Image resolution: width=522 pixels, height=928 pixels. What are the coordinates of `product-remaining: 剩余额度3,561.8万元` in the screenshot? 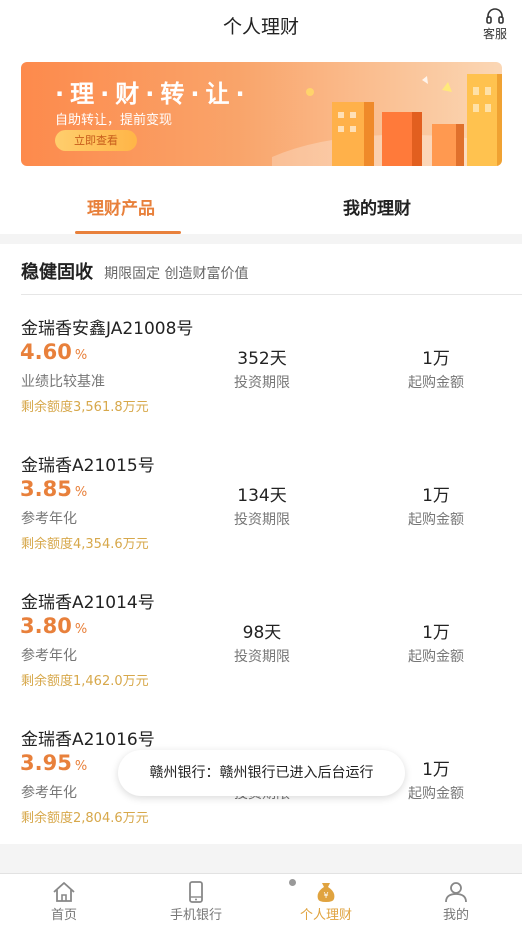 It's located at (85, 407).